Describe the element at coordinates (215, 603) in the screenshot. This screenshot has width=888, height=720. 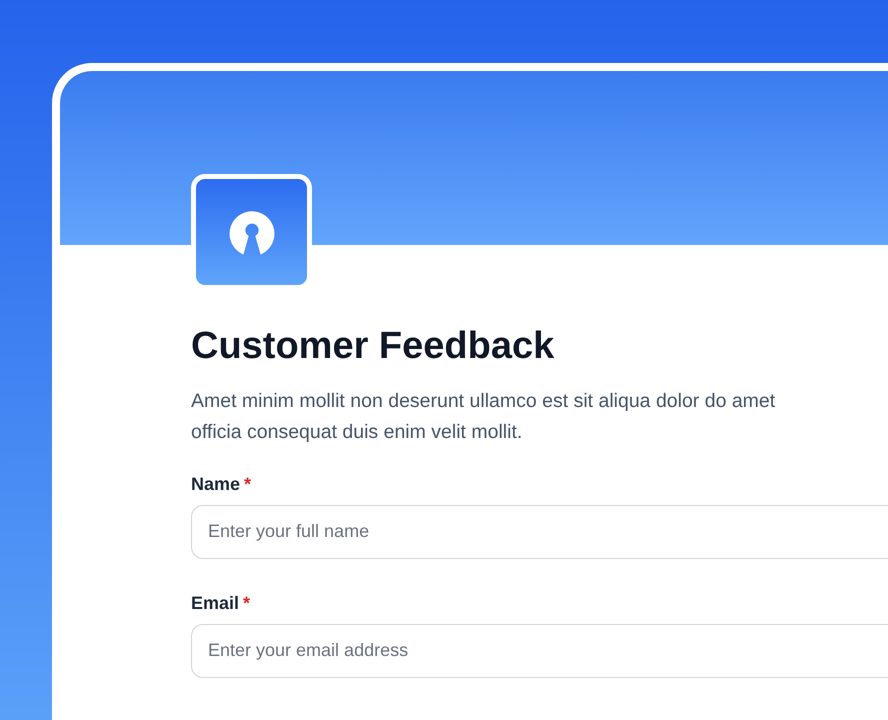
I see `field-label: Email` at that location.